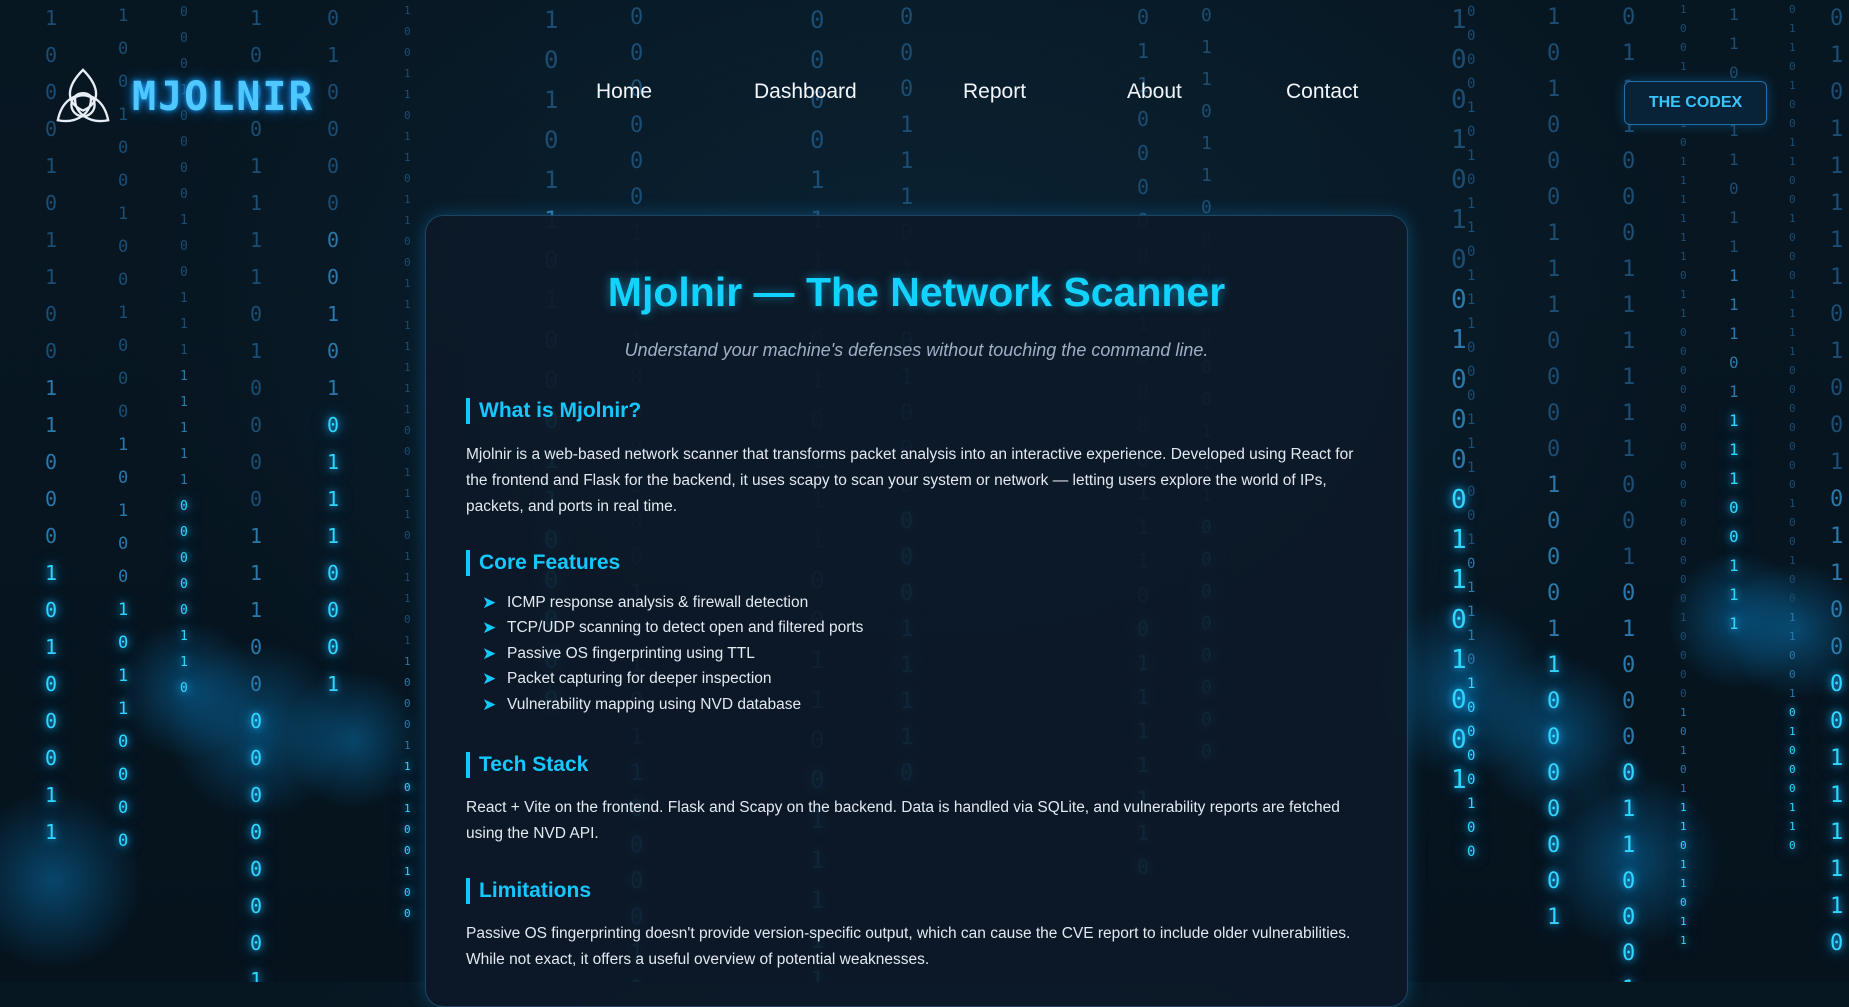 This screenshot has height=1007, width=1849. I want to click on codex-button: THE CODEX, so click(1695, 103).